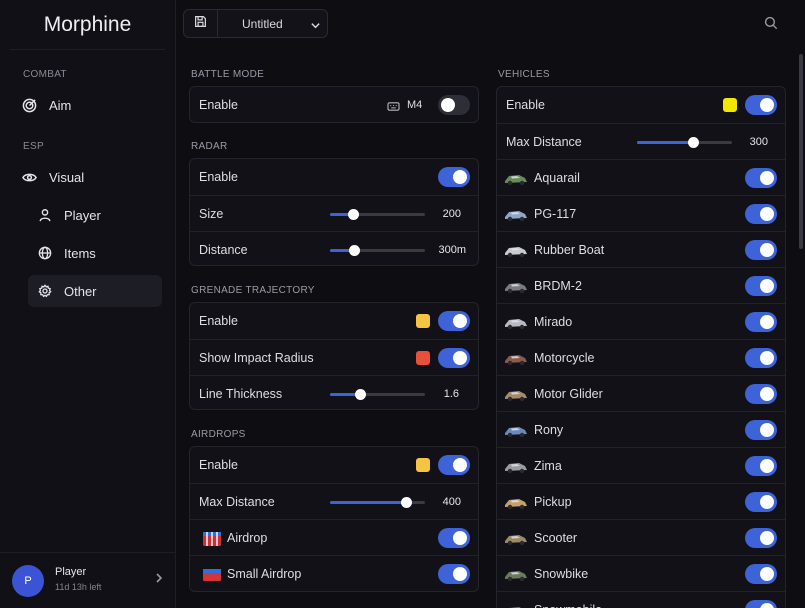 This screenshot has width=805, height=608. What do you see at coordinates (88, 580) in the screenshot?
I see `user-profile: P Player 11d 13h left` at bounding box center [88, 580].